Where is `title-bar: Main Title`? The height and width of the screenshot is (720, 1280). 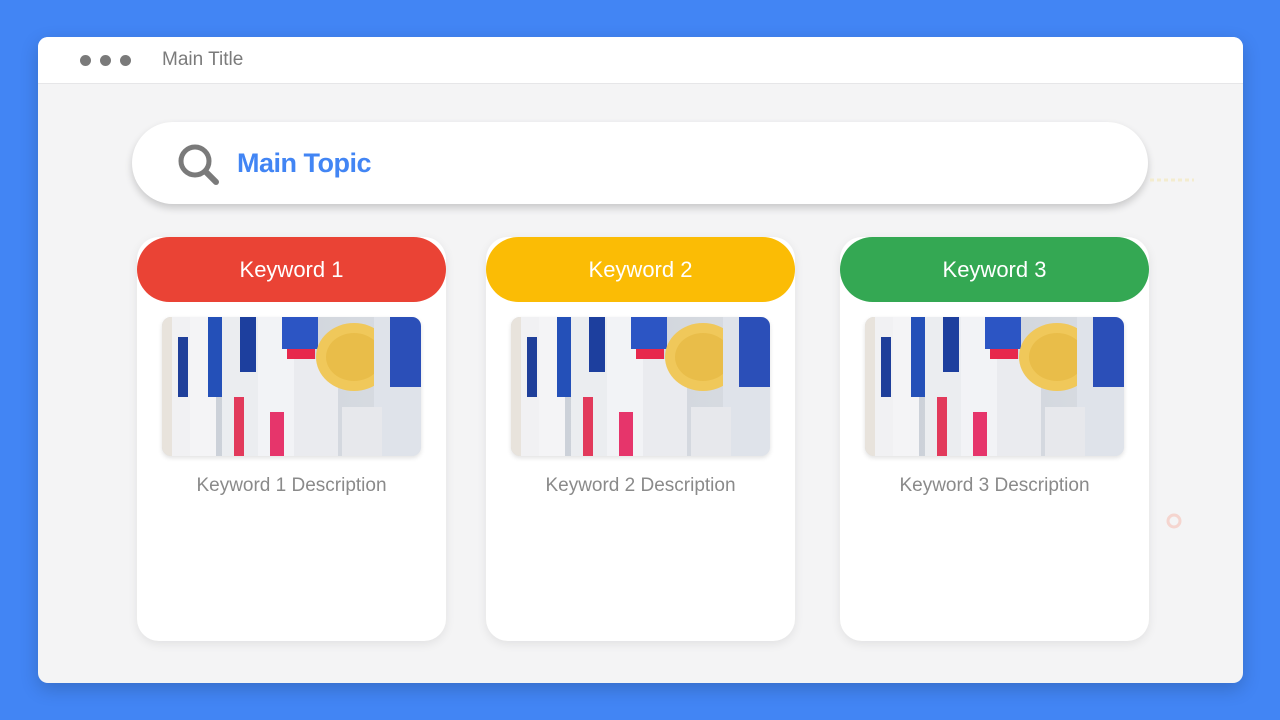
title-bar: Main Title is located at coordinates (640, 60).